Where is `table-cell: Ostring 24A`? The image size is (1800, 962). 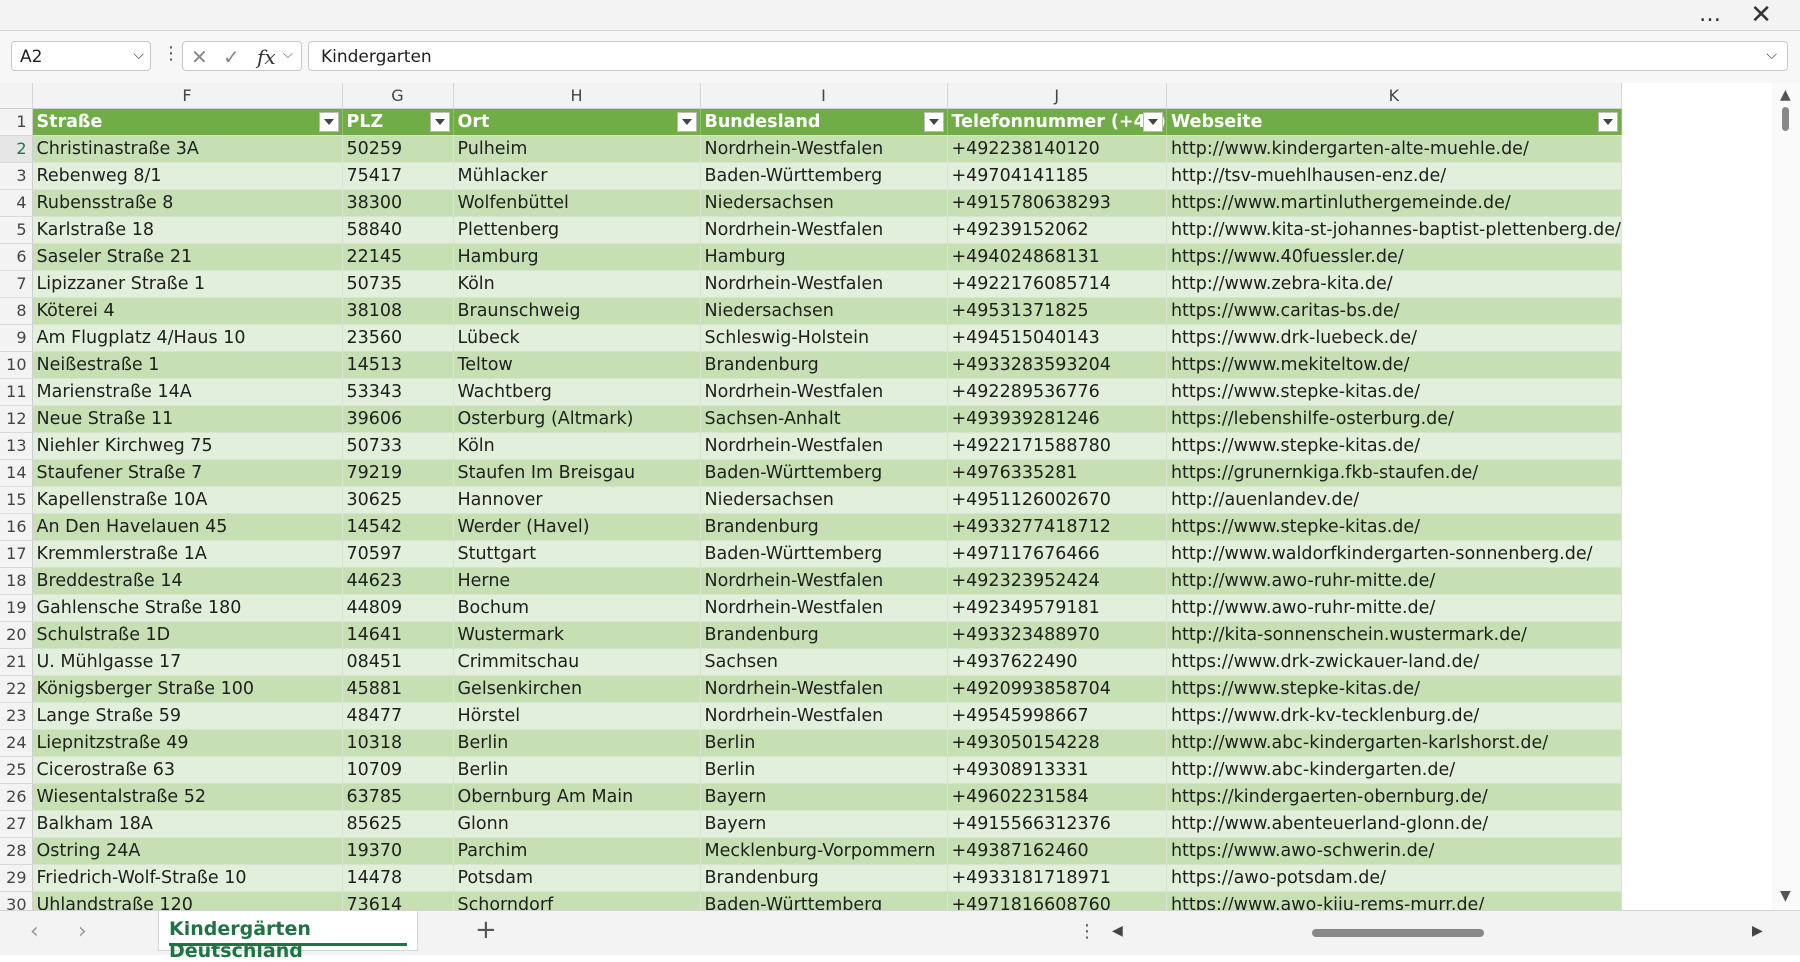
table-cell: Ostring 24A is located at coordinates (187, 851).